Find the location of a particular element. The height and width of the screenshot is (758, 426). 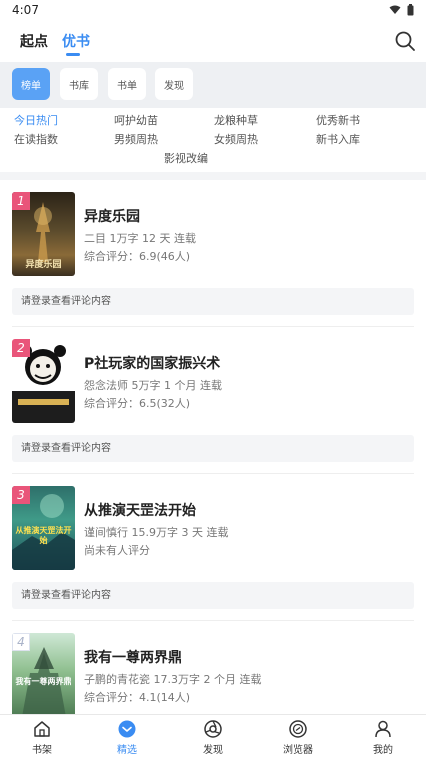

book-title: 异度乐园 is located at coordinates (112, 216).